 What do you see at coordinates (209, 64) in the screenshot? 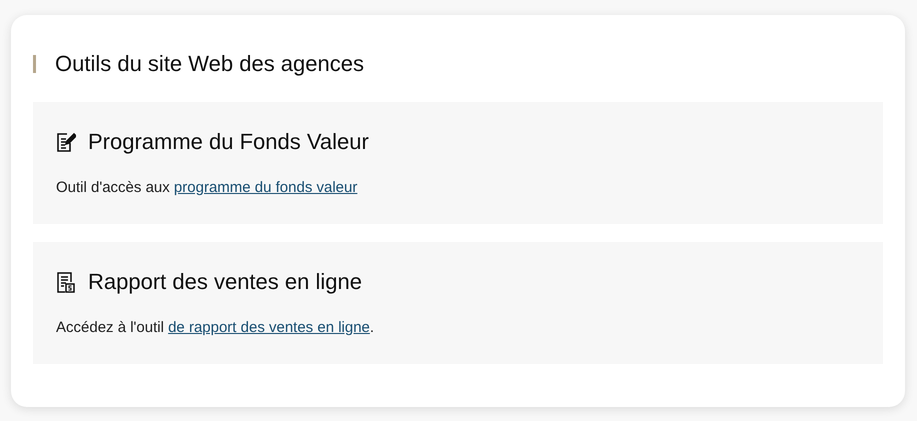
I see `section-title: Outils du site Web des agences` at bounding box center [209, 64].